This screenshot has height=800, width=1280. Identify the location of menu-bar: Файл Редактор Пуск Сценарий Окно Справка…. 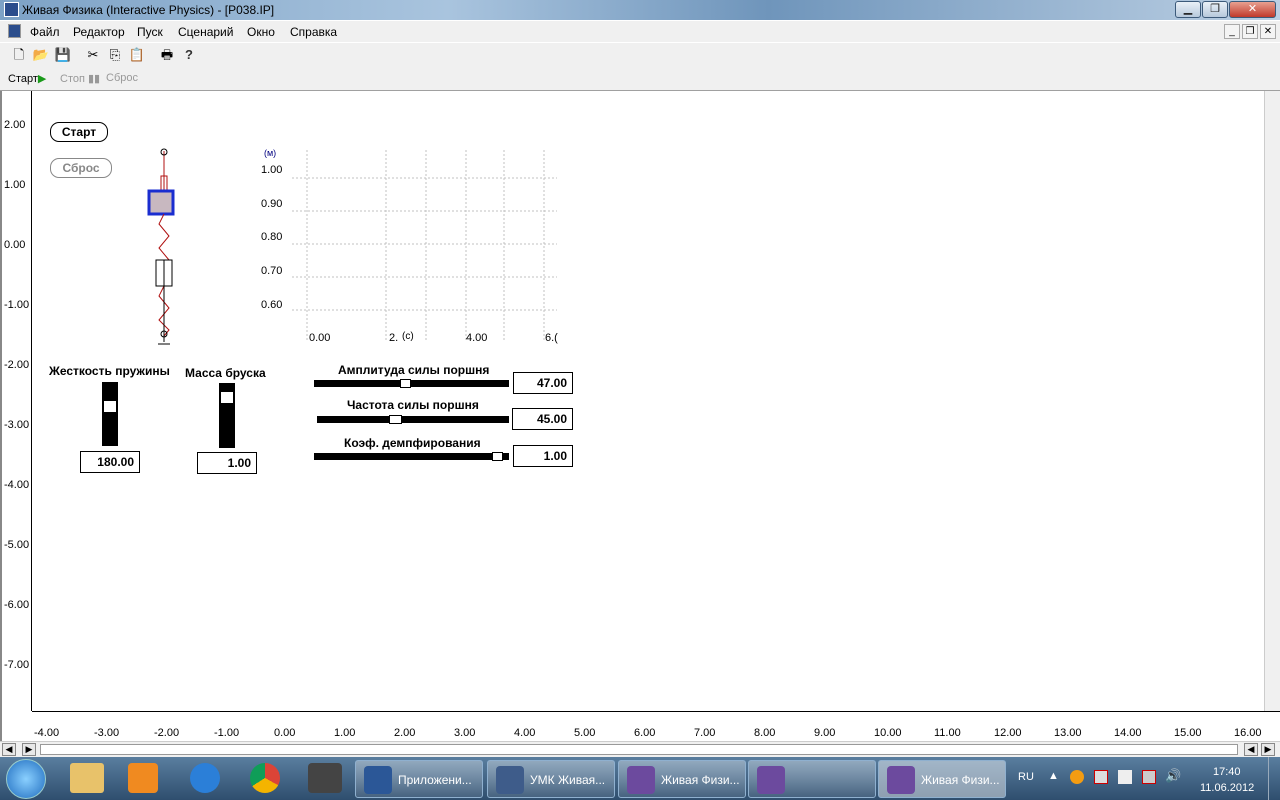
(640, 31).